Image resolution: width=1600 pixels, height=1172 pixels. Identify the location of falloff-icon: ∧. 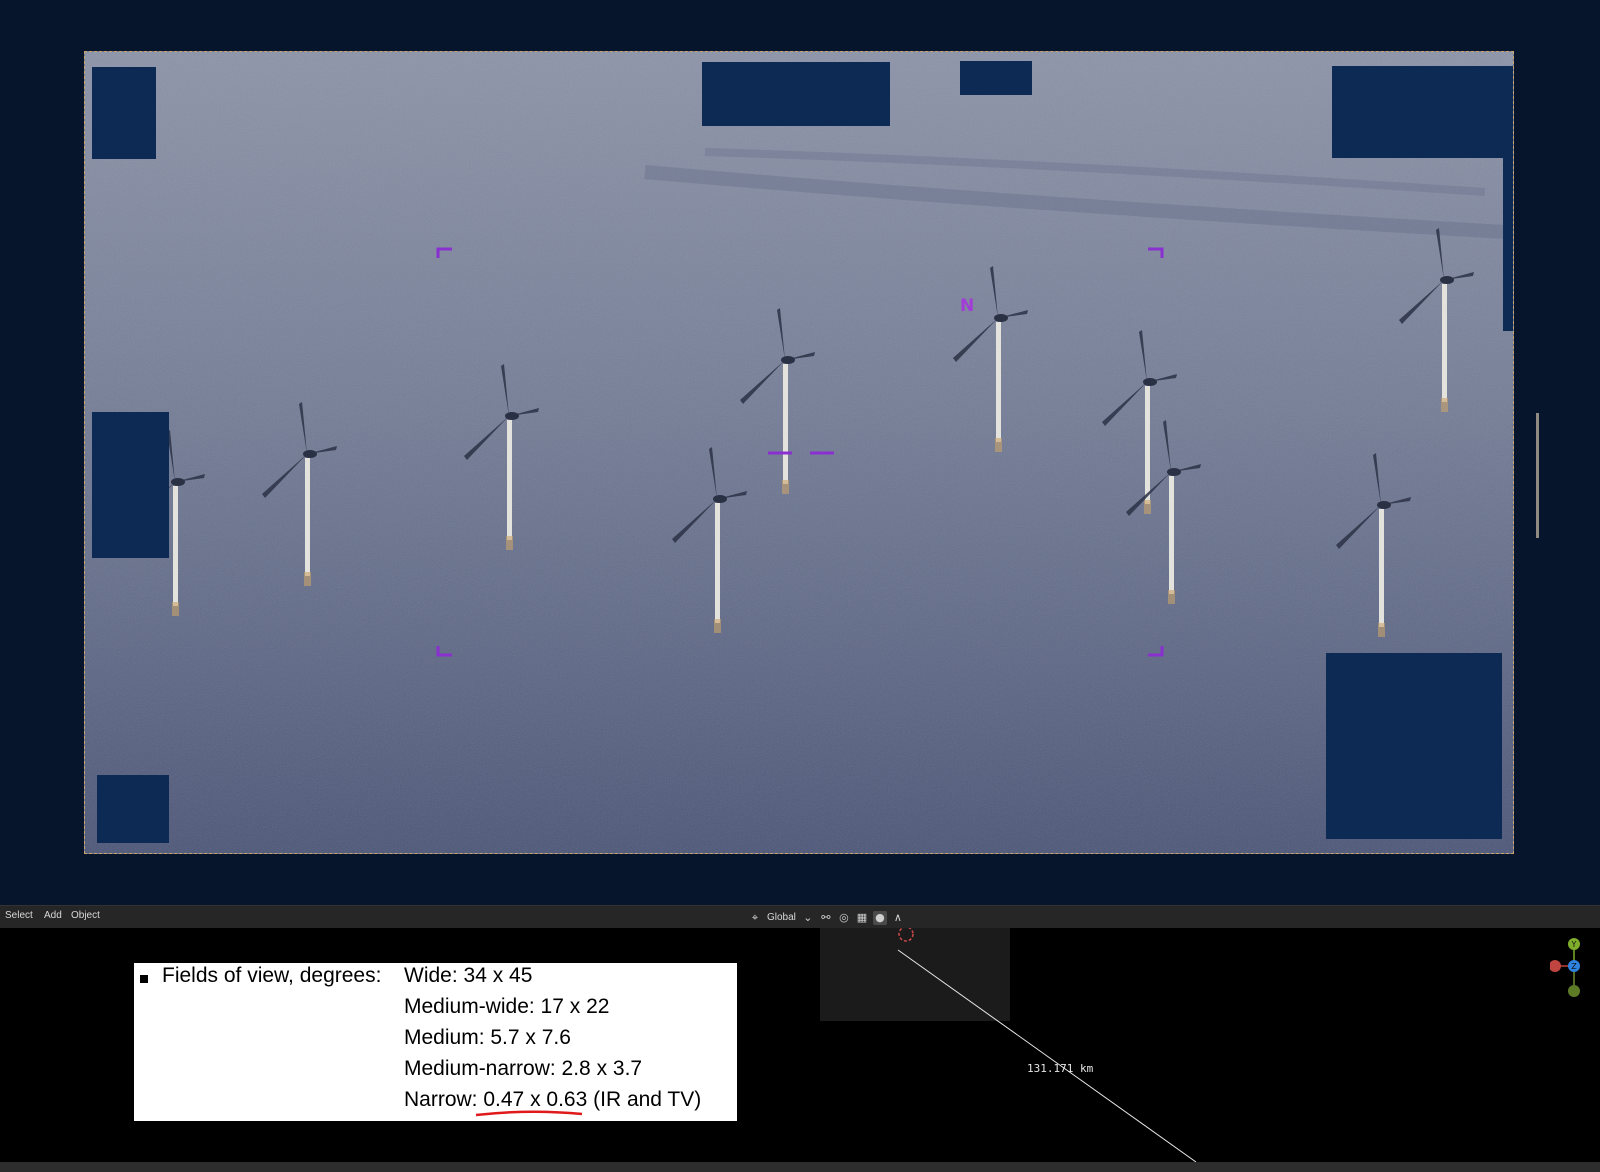
(898, 918).